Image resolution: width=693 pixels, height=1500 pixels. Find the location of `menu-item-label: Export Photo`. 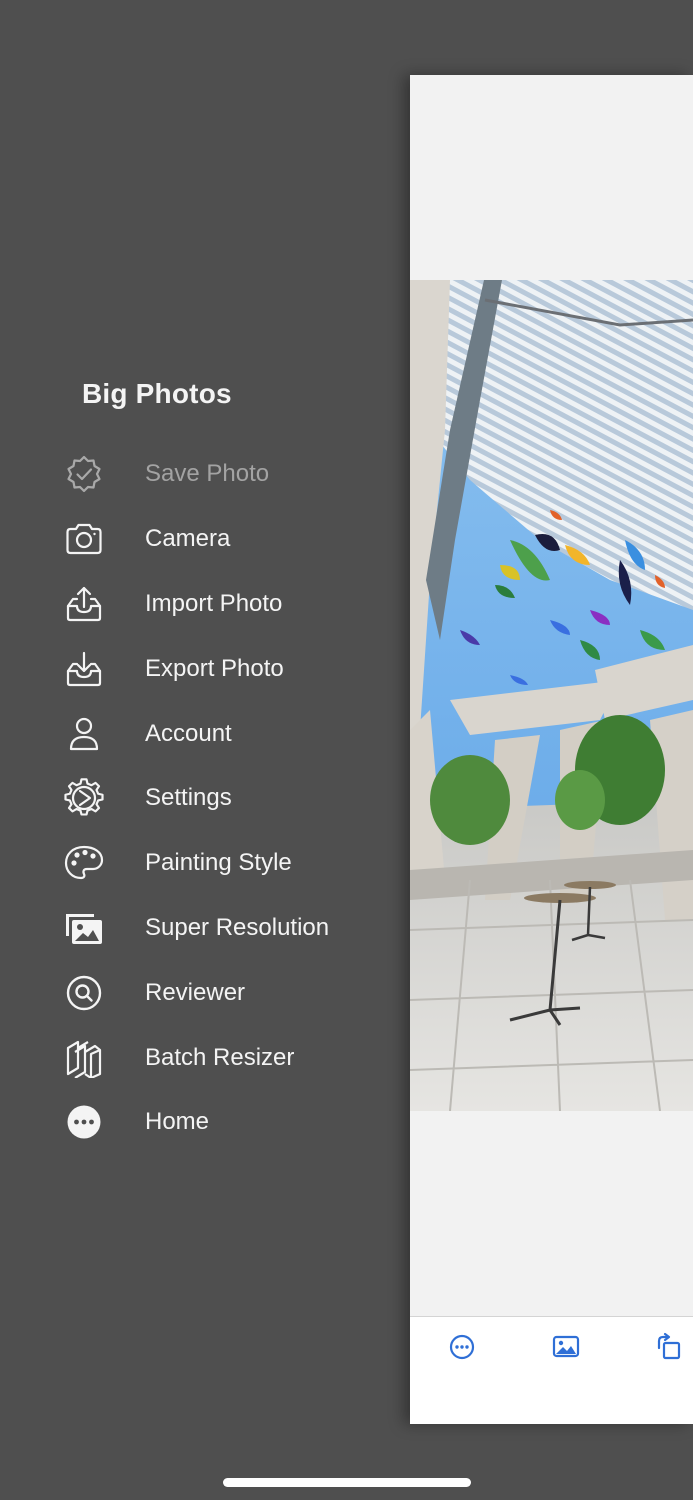

menu-item-label: Export Photo is located at coordinates (214, 668).